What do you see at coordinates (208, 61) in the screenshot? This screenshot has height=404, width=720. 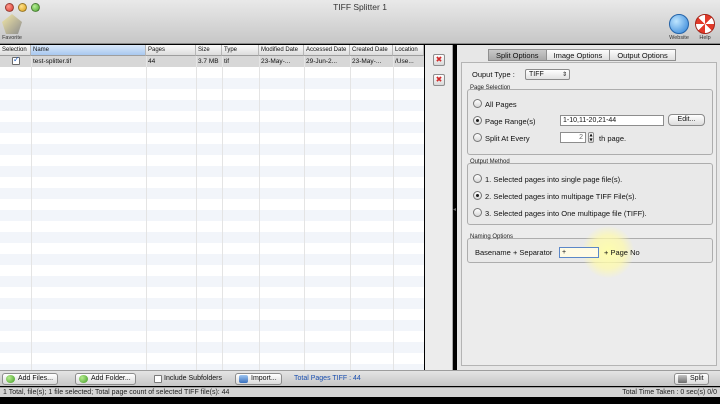 I see `row-size: 3.7 MB` at bounding box center [208, 61].